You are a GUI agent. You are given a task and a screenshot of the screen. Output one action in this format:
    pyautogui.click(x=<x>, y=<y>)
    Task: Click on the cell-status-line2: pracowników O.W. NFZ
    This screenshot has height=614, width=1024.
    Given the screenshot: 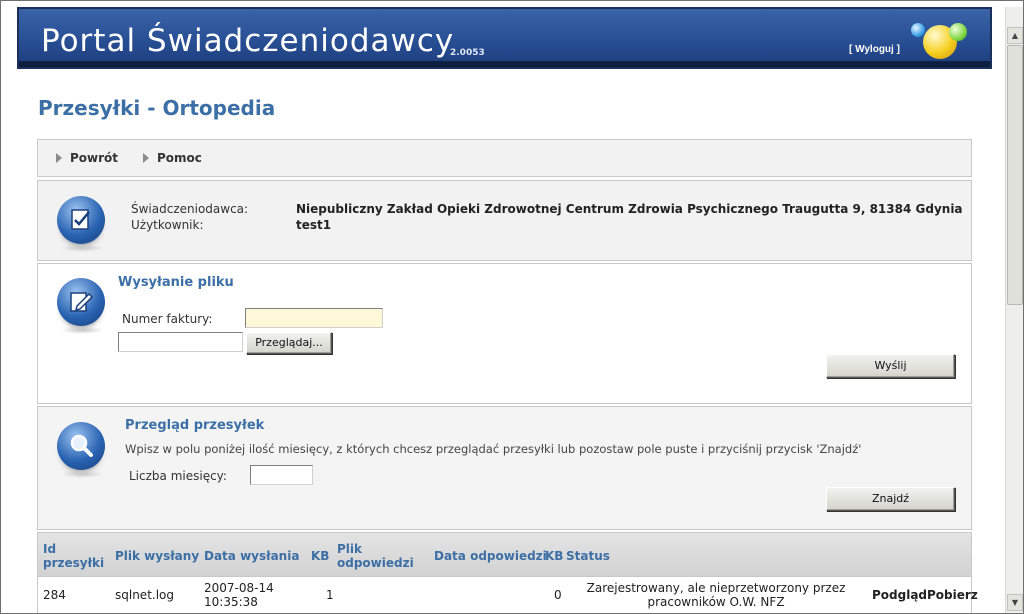 What is the action you would take?
    pyautogui.click(x=716, y=602)
    